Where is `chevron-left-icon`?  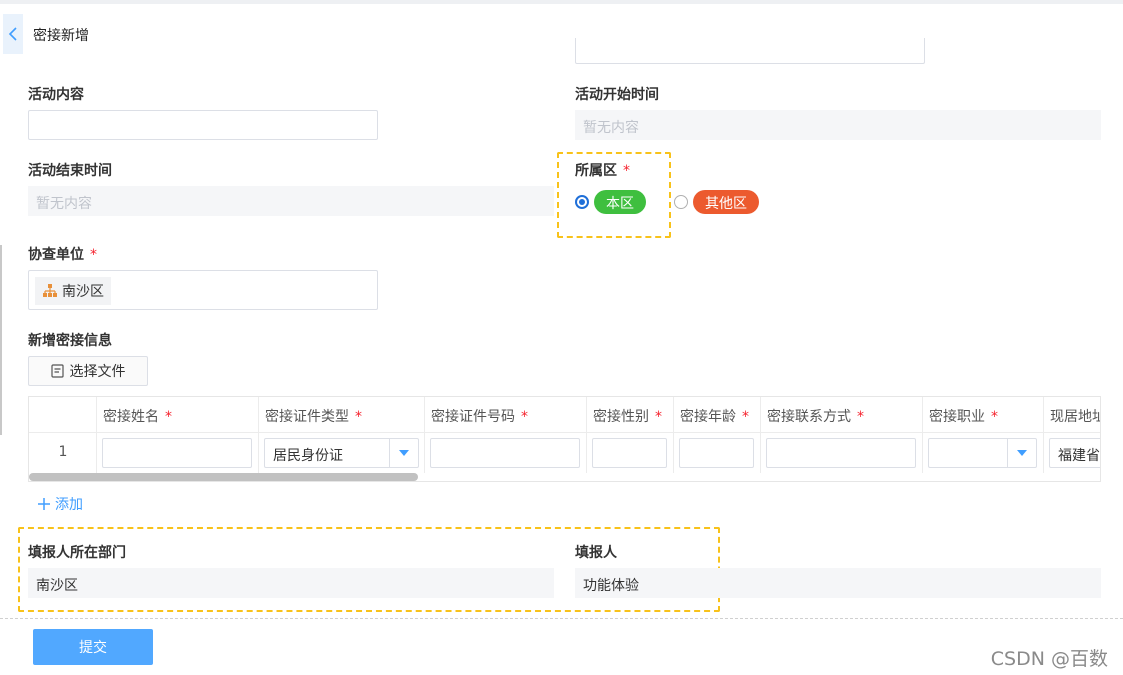
chevron-left-icon is located at coordinates (12, 34).